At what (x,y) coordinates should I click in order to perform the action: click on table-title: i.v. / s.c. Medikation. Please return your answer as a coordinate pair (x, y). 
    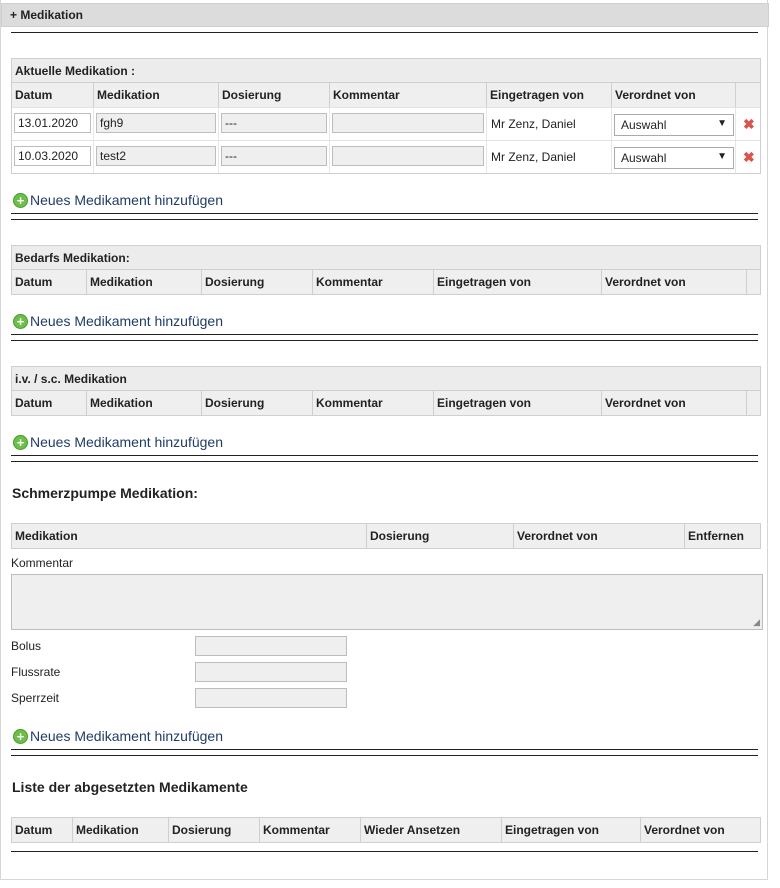
    Looking at the image, I should click on (386, 379).